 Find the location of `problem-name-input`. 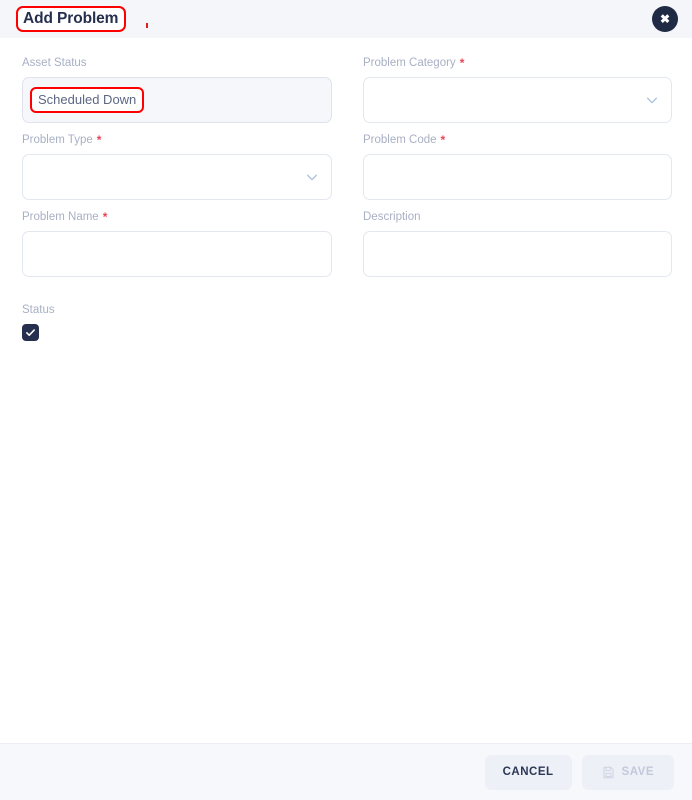

problem-name-input is located at coordinates (177, 254).